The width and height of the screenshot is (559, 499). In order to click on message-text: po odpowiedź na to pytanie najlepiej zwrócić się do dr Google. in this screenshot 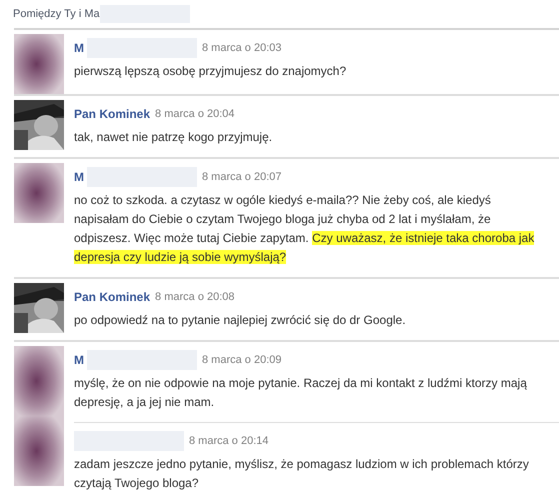, I will do `click(240, 320)`.